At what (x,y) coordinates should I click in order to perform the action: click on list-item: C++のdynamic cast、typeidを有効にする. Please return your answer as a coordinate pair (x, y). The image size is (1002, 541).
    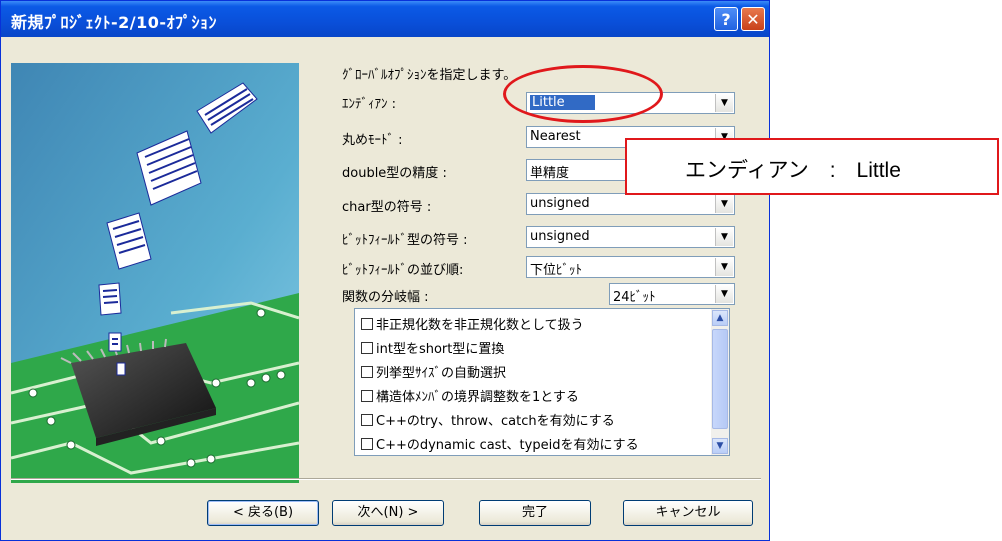
    Looking at the image, I should click on (500, 444).